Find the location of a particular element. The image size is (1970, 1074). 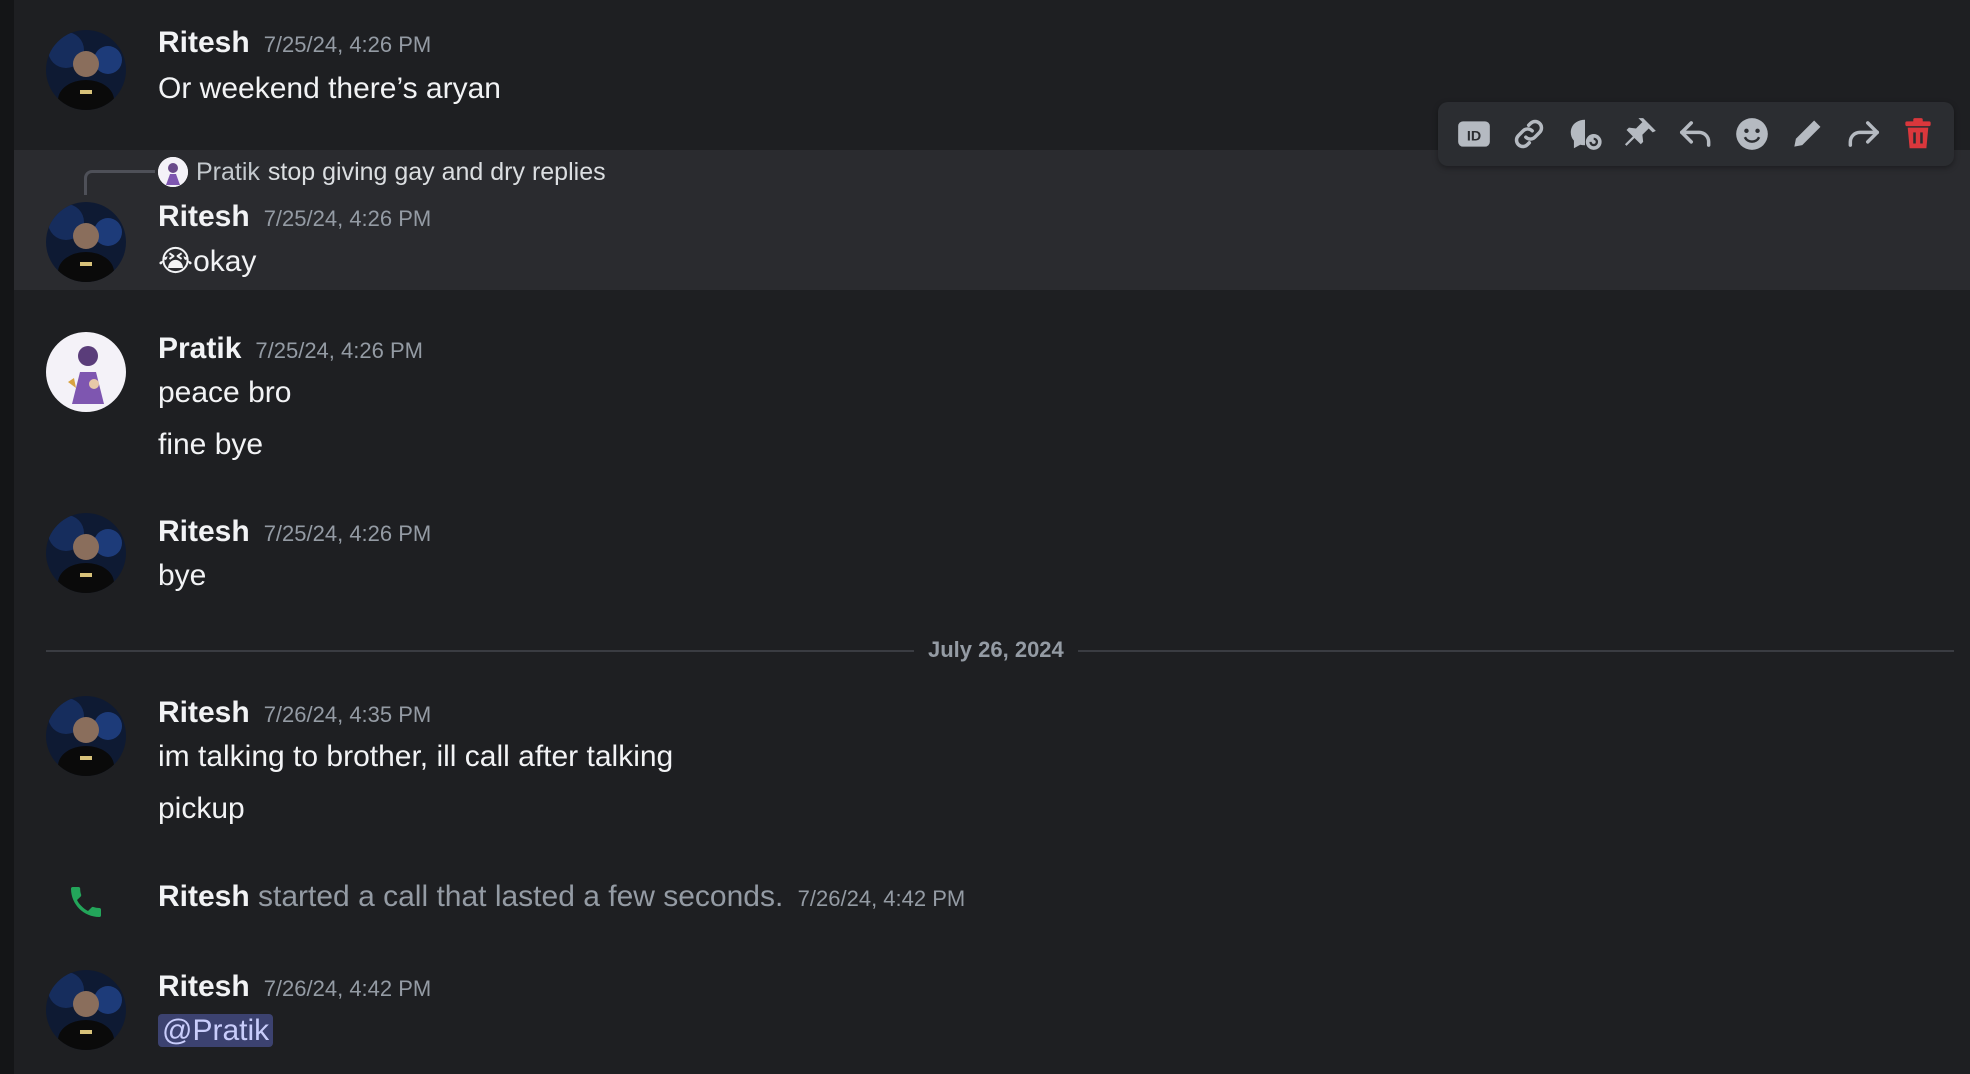

forward-icon is located at coordinates (1863, 134).